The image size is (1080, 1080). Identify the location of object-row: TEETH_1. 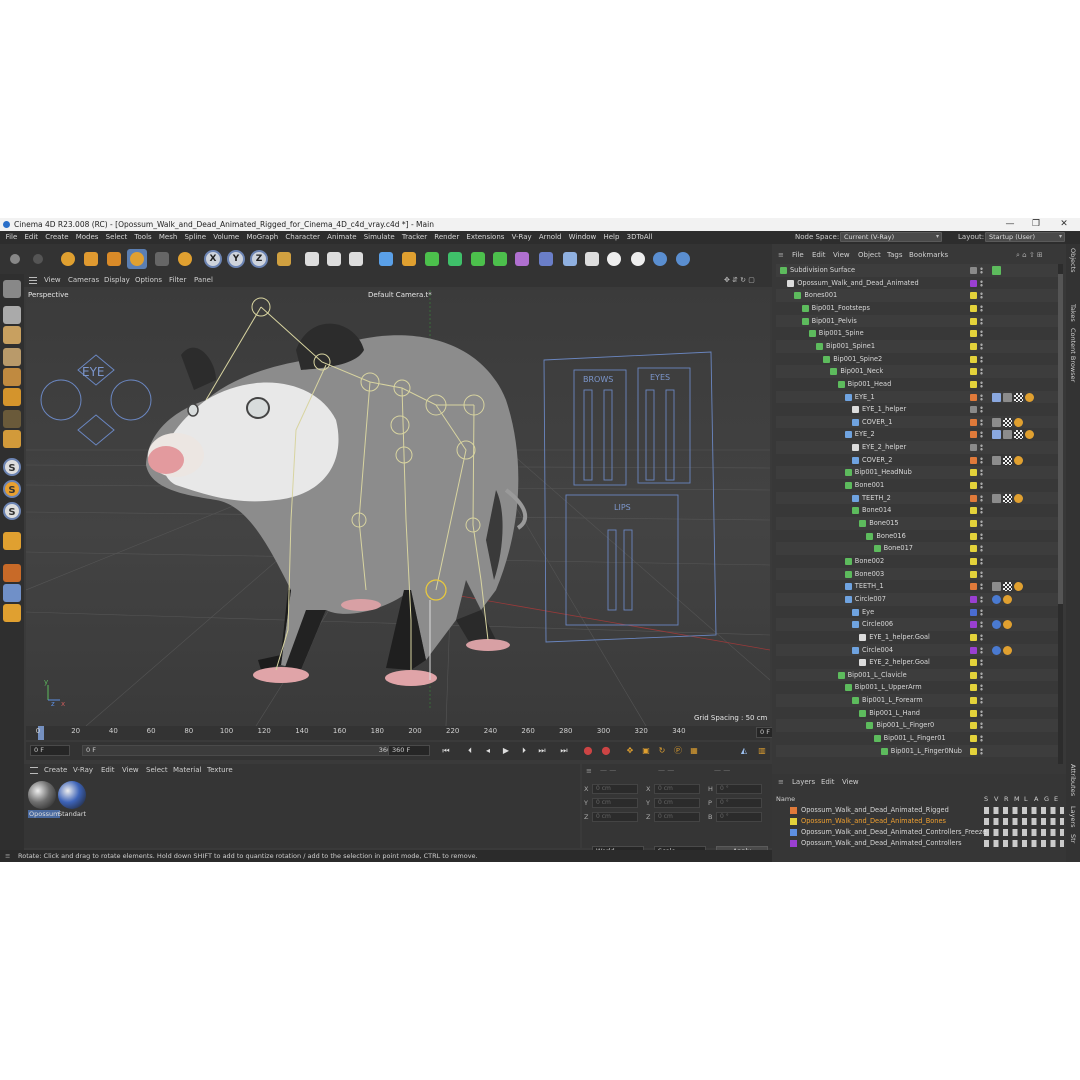
(917, 586).